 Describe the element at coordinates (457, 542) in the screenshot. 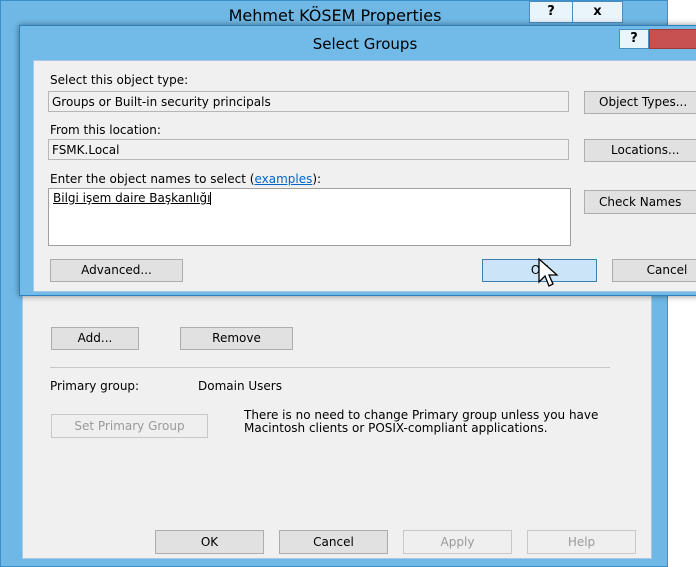

I see `apply-button: Apply` at that location.